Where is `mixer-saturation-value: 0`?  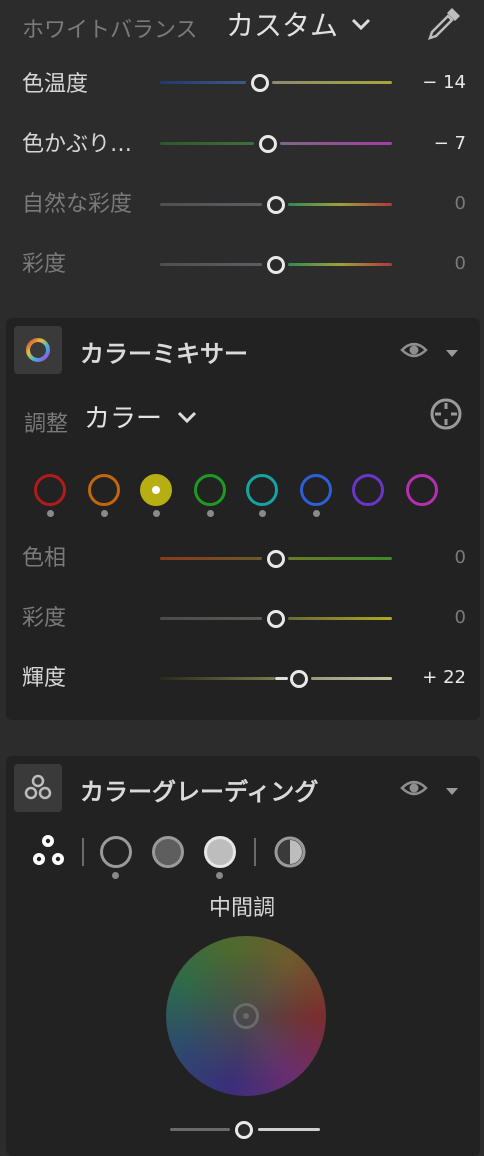
mixer-saturation-value: 0 is located at coordinates (460, 617).